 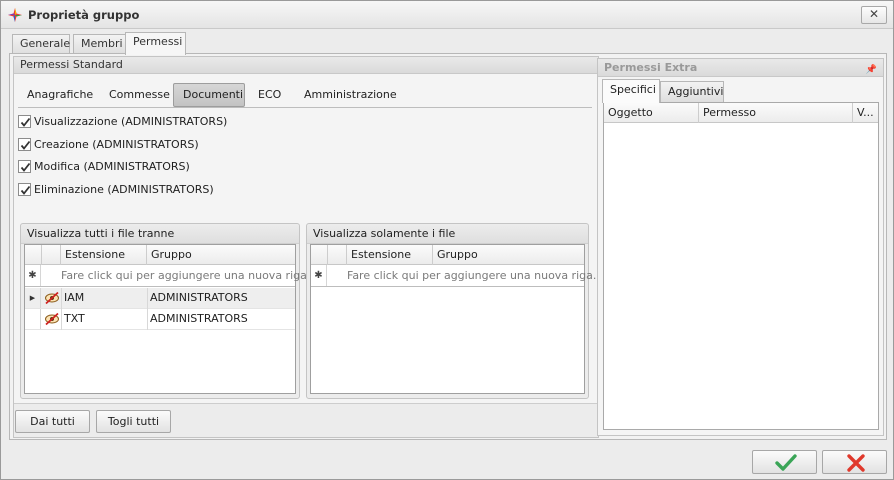 What do you see at coordinates (696, 91) in the screenshot?
I see `tab-label: Aggiuntivi` at bounding box center [696, 91].